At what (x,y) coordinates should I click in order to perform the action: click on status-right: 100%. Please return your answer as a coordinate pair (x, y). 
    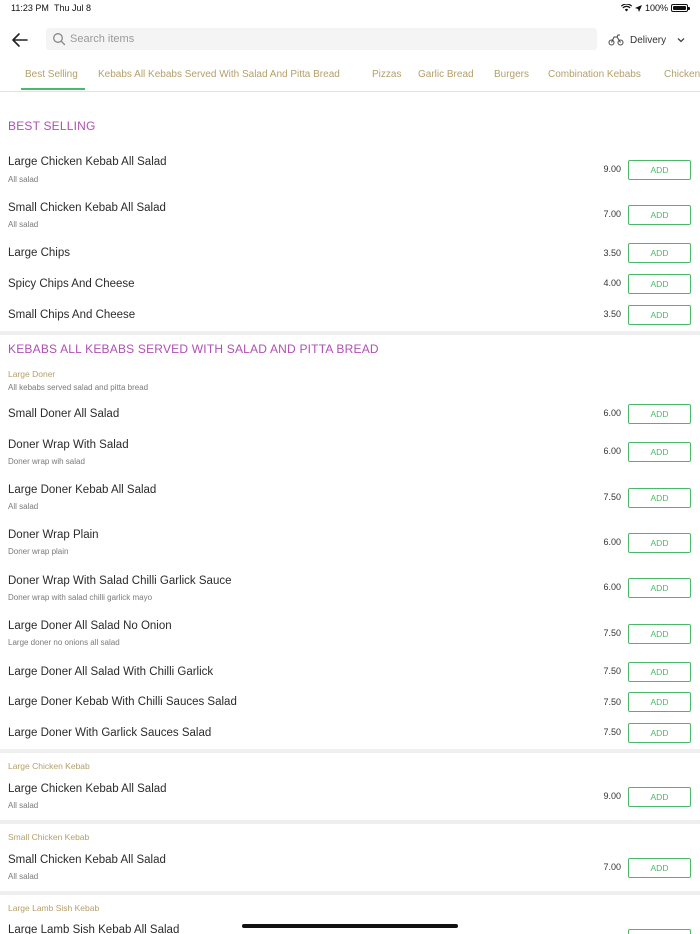
    Looking at the image, I should click on (655, 8).